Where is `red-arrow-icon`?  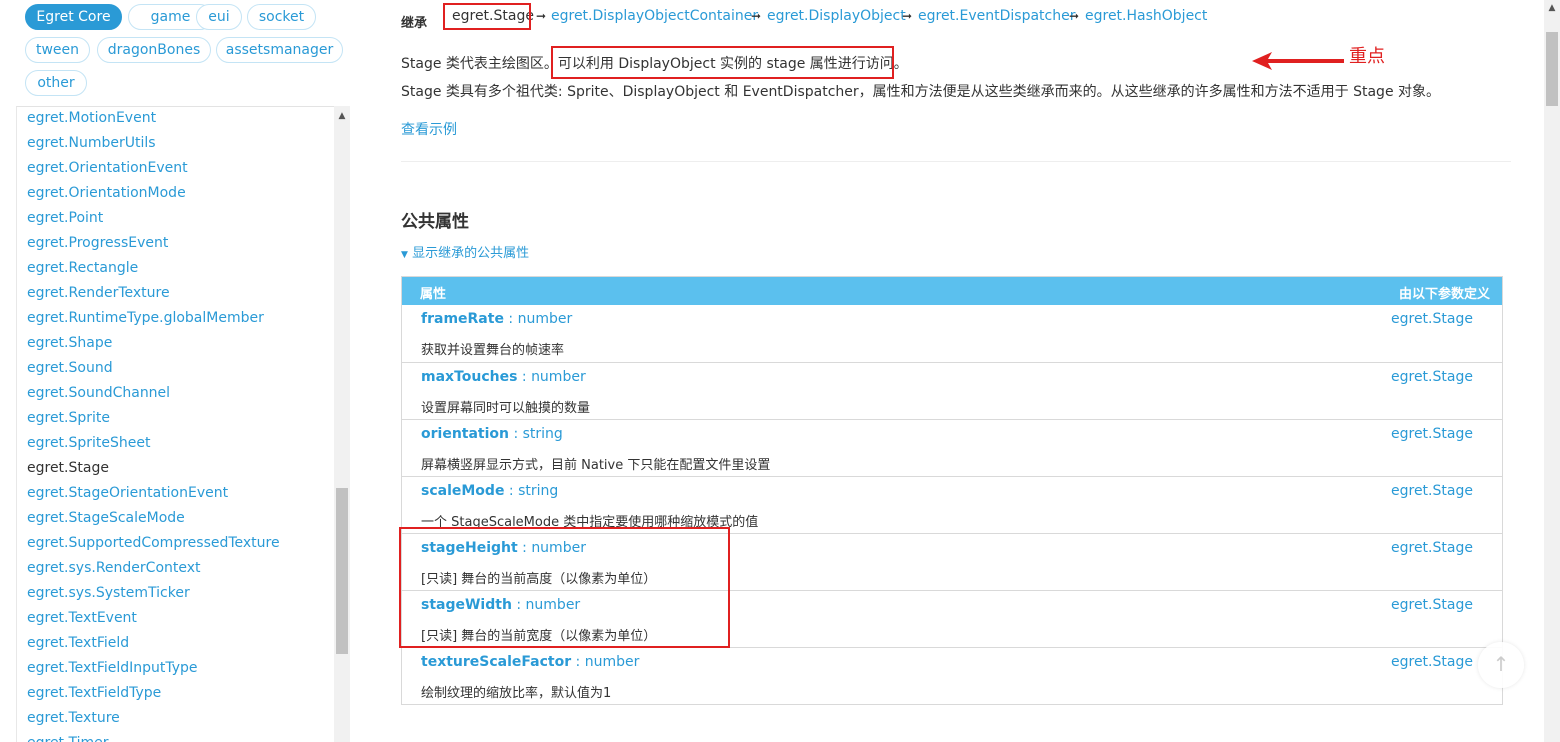 red-arrow-icon is located at coordinates (1298, 61).